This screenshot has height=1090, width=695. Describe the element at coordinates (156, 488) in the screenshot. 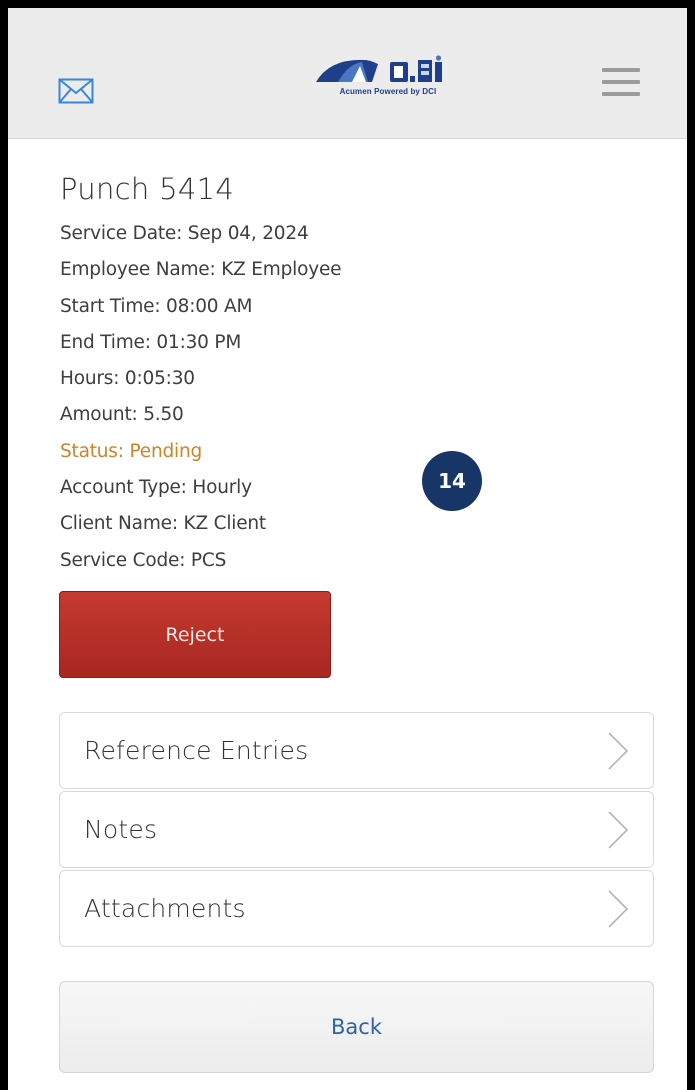

I see `account-type: Account Type: Hourly` at that location.